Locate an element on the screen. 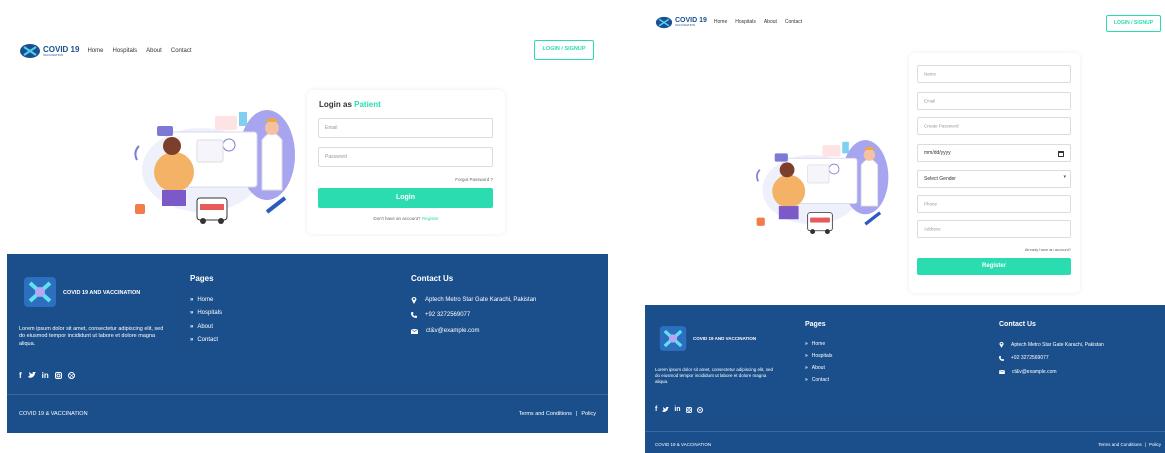 The width and height of the screenshot is (1165, 453). address-input-placeholder: Address is located at coordinates (932, 229).